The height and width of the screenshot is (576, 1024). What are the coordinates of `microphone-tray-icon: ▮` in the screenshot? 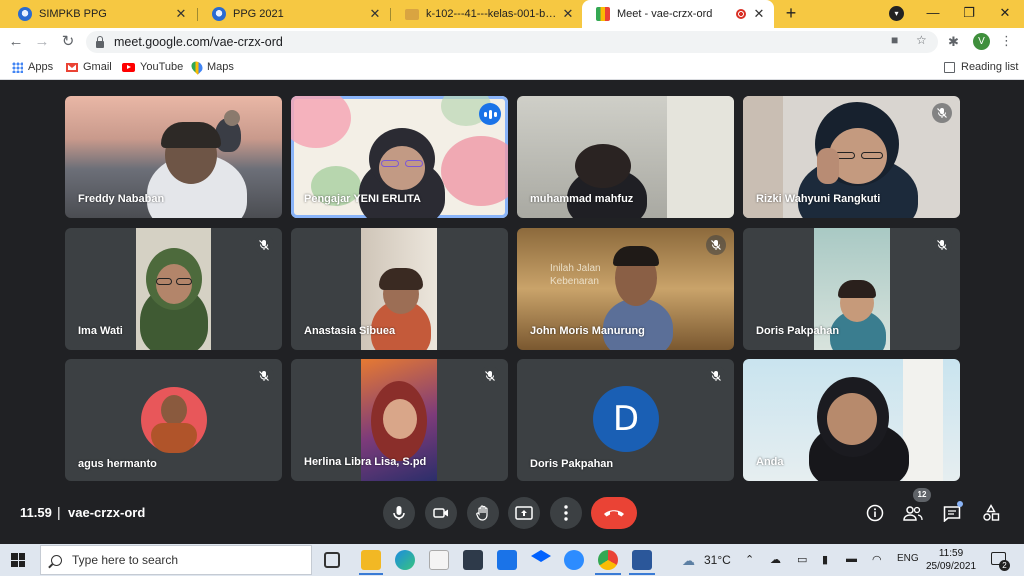 It's located at (825, 559).